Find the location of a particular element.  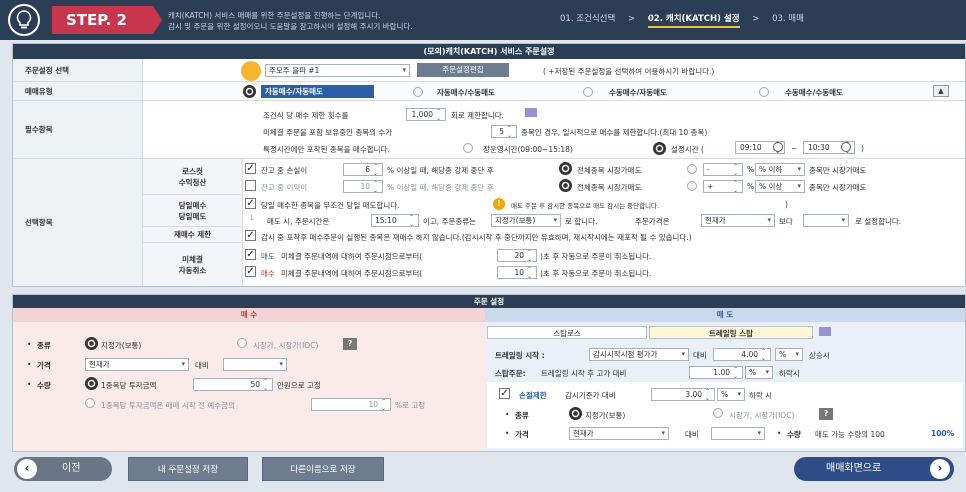

daytrade-checkbox: ✓ is located at coordinates (250, 203).